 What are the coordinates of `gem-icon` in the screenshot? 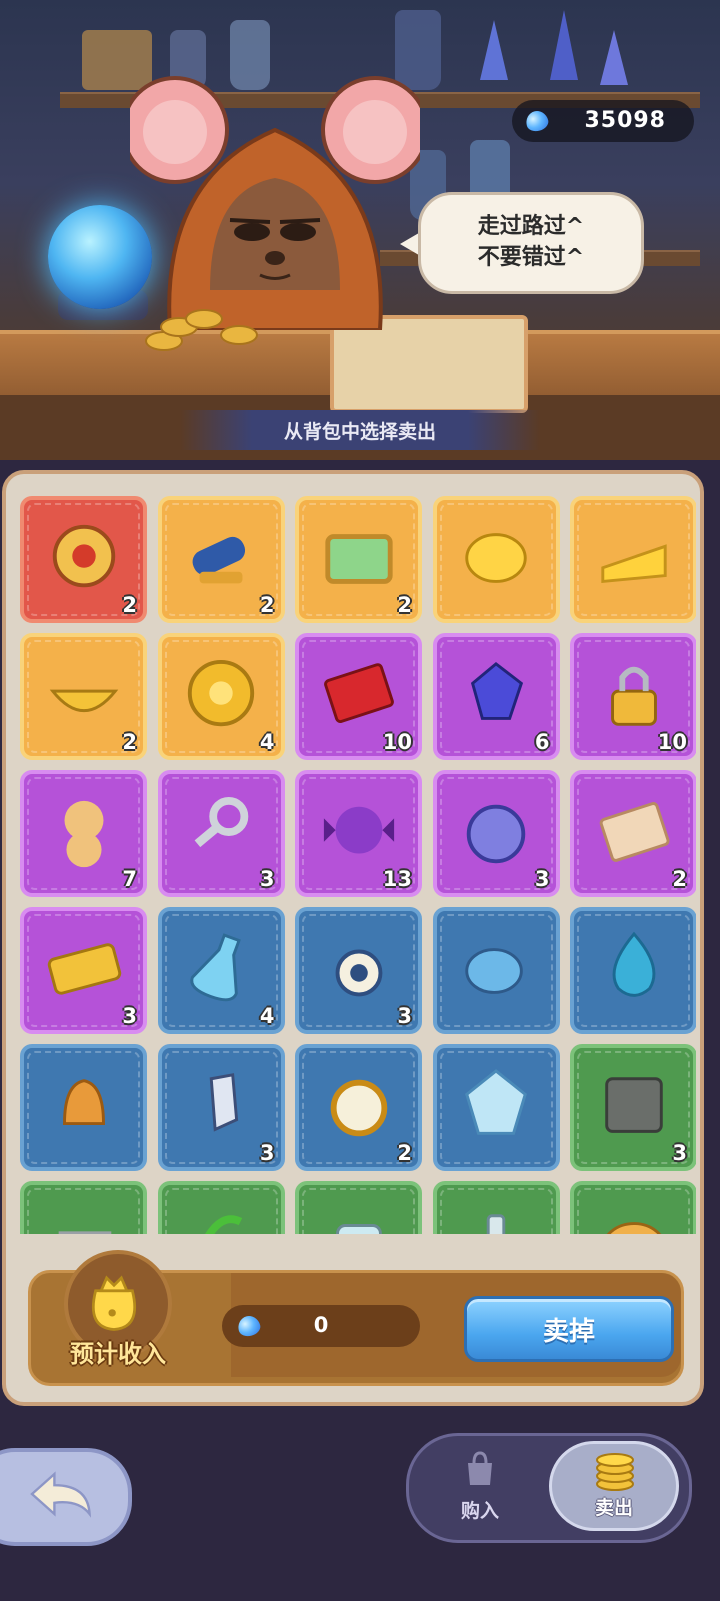 It's located at (497, 690).